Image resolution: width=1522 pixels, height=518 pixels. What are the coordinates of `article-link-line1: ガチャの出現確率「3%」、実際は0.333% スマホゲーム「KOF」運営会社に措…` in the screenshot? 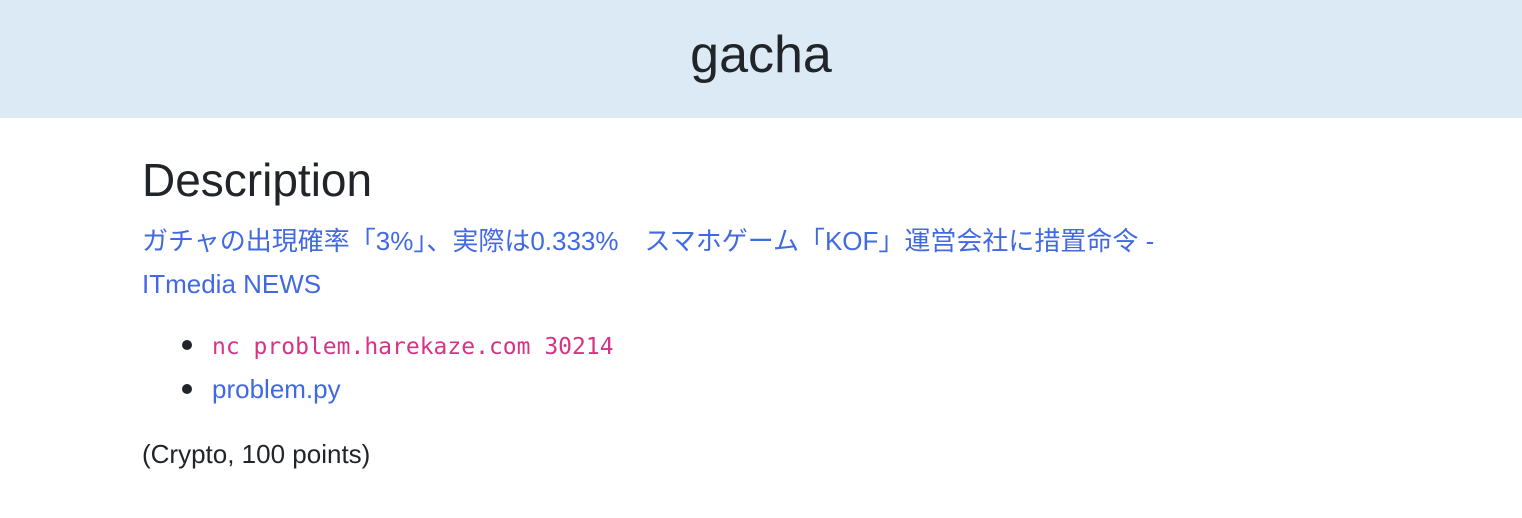 It's located at (648, 241).